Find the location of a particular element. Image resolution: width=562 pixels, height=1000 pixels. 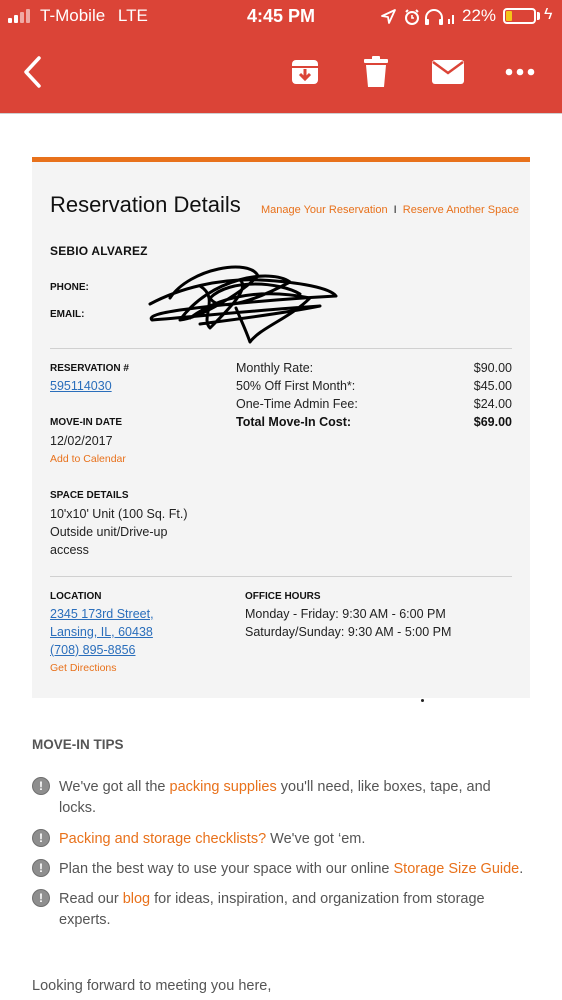

movein-date-label: MOVE-IN DATE is located at coordinates (86, 422).